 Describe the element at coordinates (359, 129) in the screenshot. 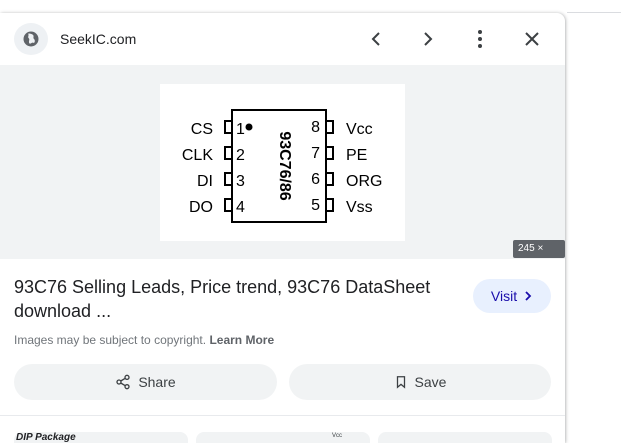

I see `pin-name: Vcc` at that location.